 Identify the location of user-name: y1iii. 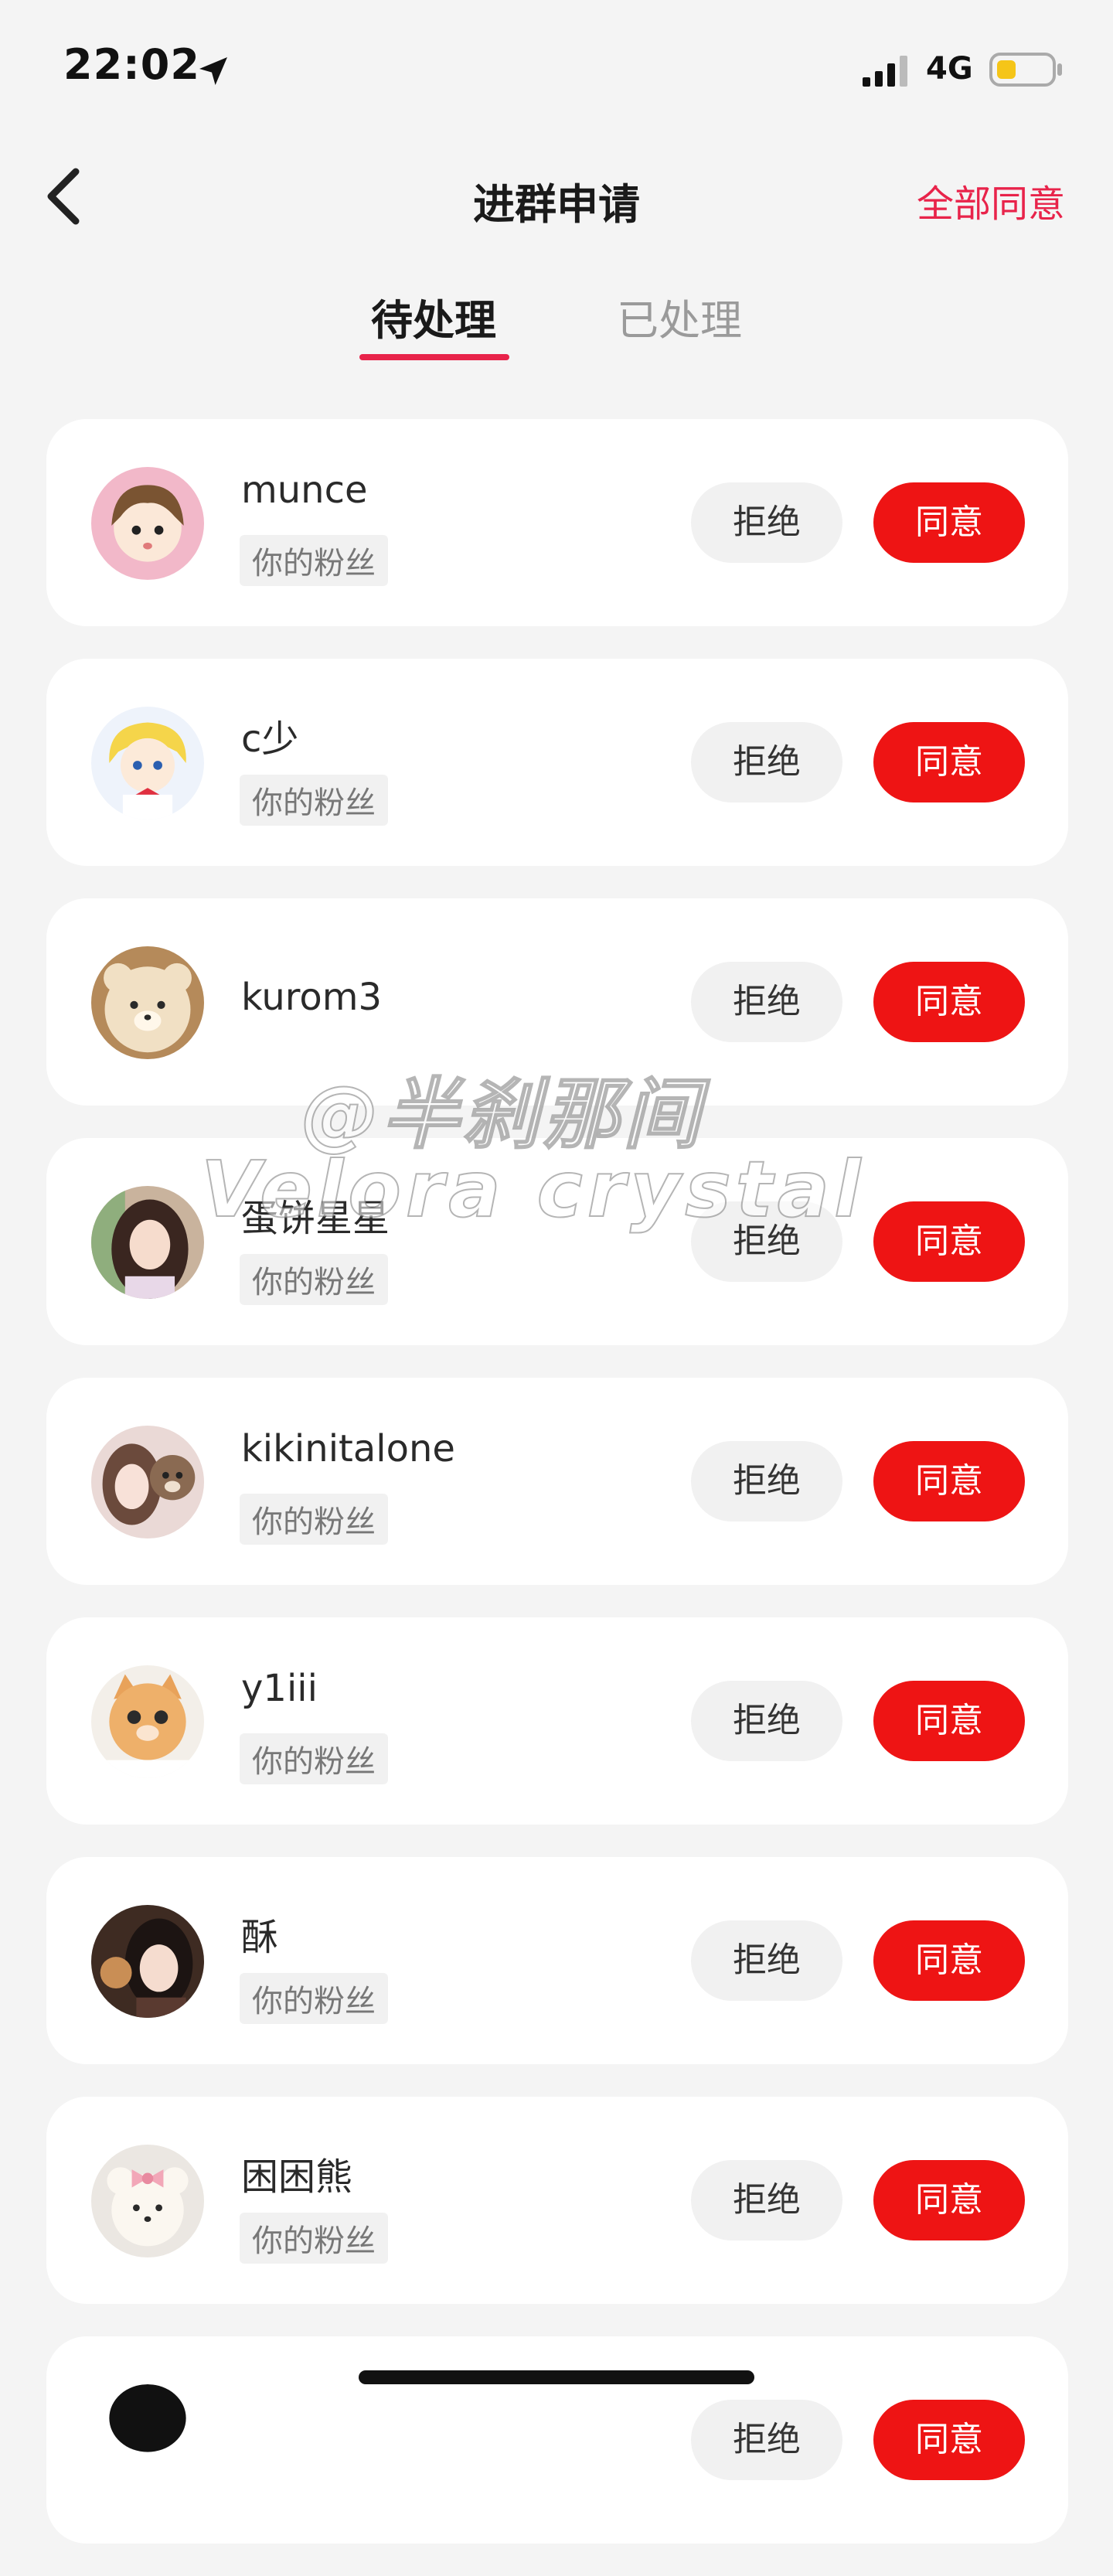
(279, 1689).